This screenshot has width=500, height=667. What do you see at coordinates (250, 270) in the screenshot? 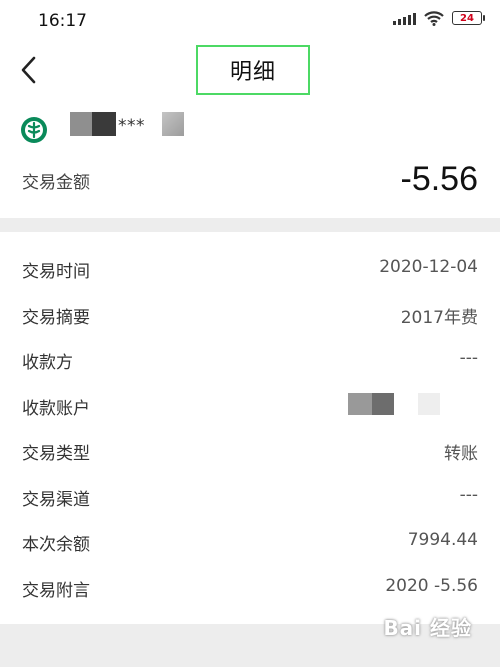
I see `detail-row-time: 交易时间 2020-12-04` at bounding box center [250, 270].